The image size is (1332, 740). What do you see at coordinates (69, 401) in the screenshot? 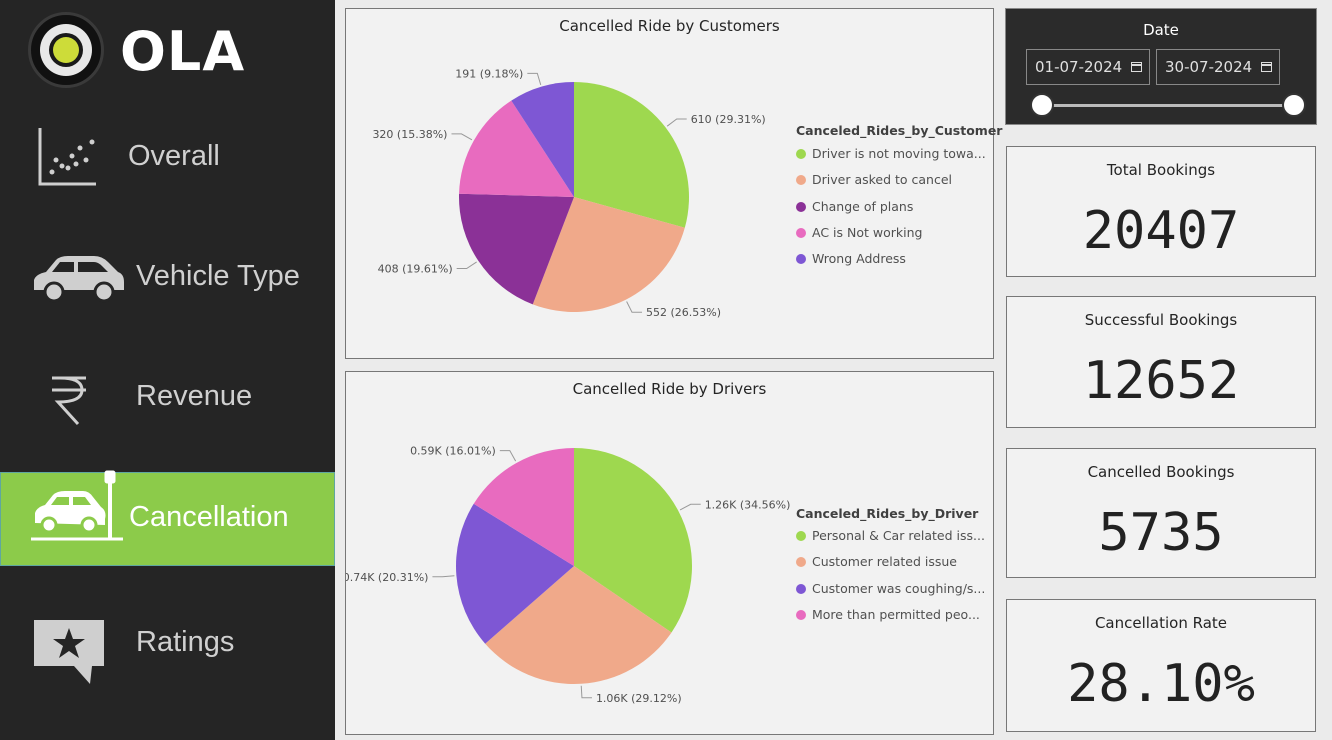
I see `rupee-icon` at bounding box center [69, 401].